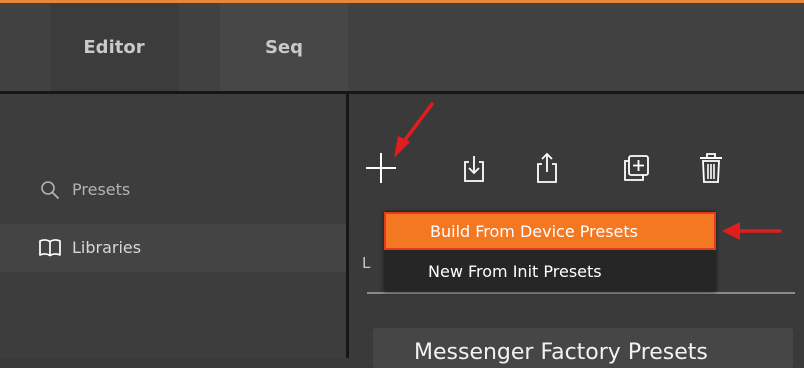  I want to click on library-card: Messenger Factory Presets, so click(583, 348).